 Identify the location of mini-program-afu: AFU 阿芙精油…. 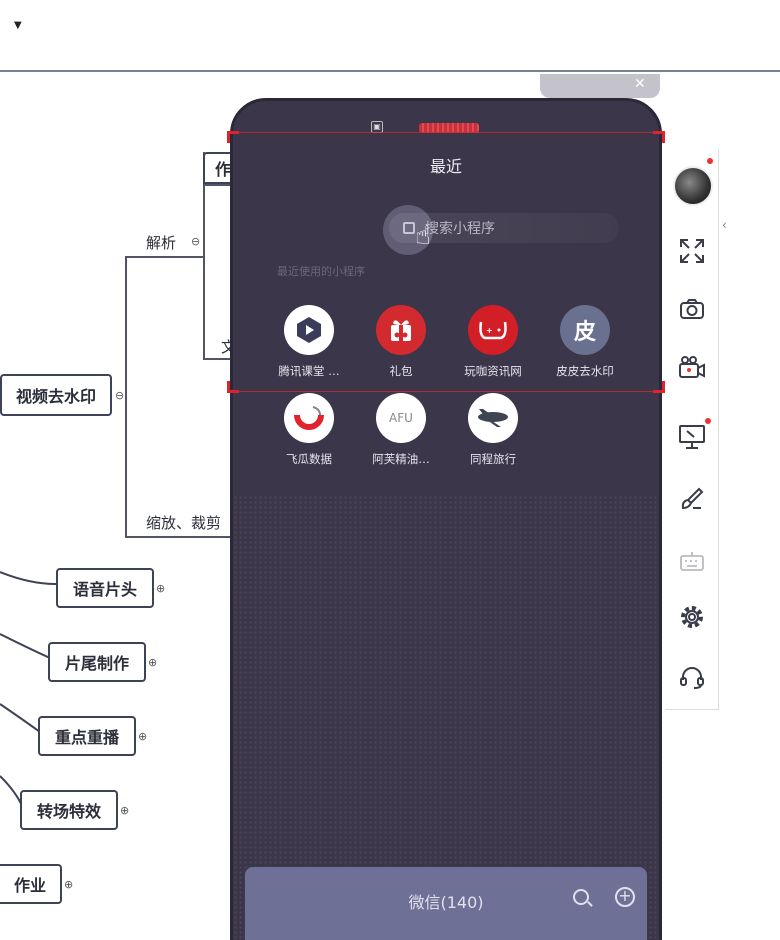
(401, 430).